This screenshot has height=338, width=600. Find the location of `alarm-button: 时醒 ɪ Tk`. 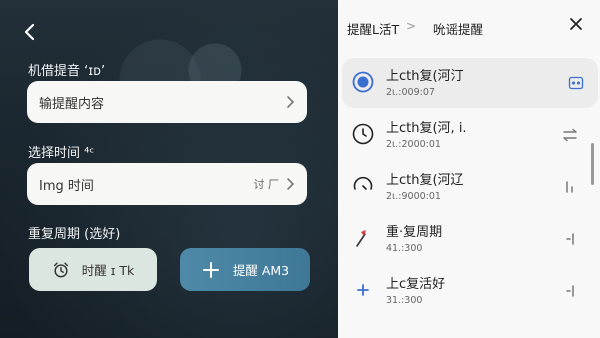

alarm-button: 时醒 ɪ Tk is located at coordinates (93, 269).